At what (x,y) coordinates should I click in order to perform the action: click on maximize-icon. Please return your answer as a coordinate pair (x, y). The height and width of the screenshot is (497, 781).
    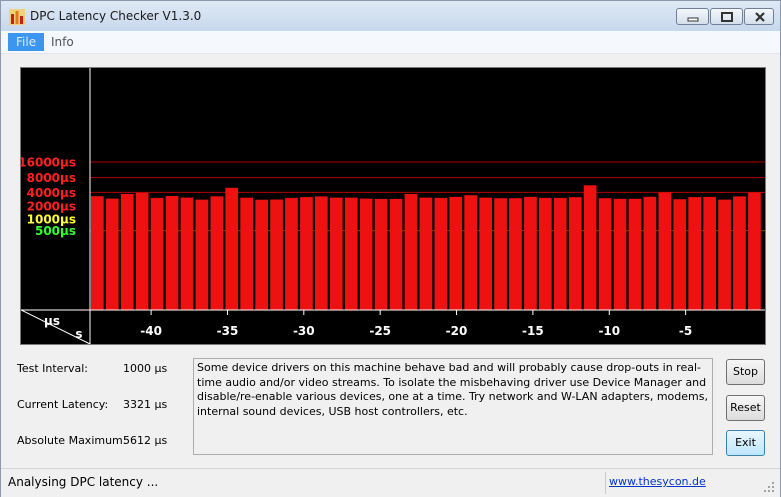
    Looking at the image, I should click on (727, 17).